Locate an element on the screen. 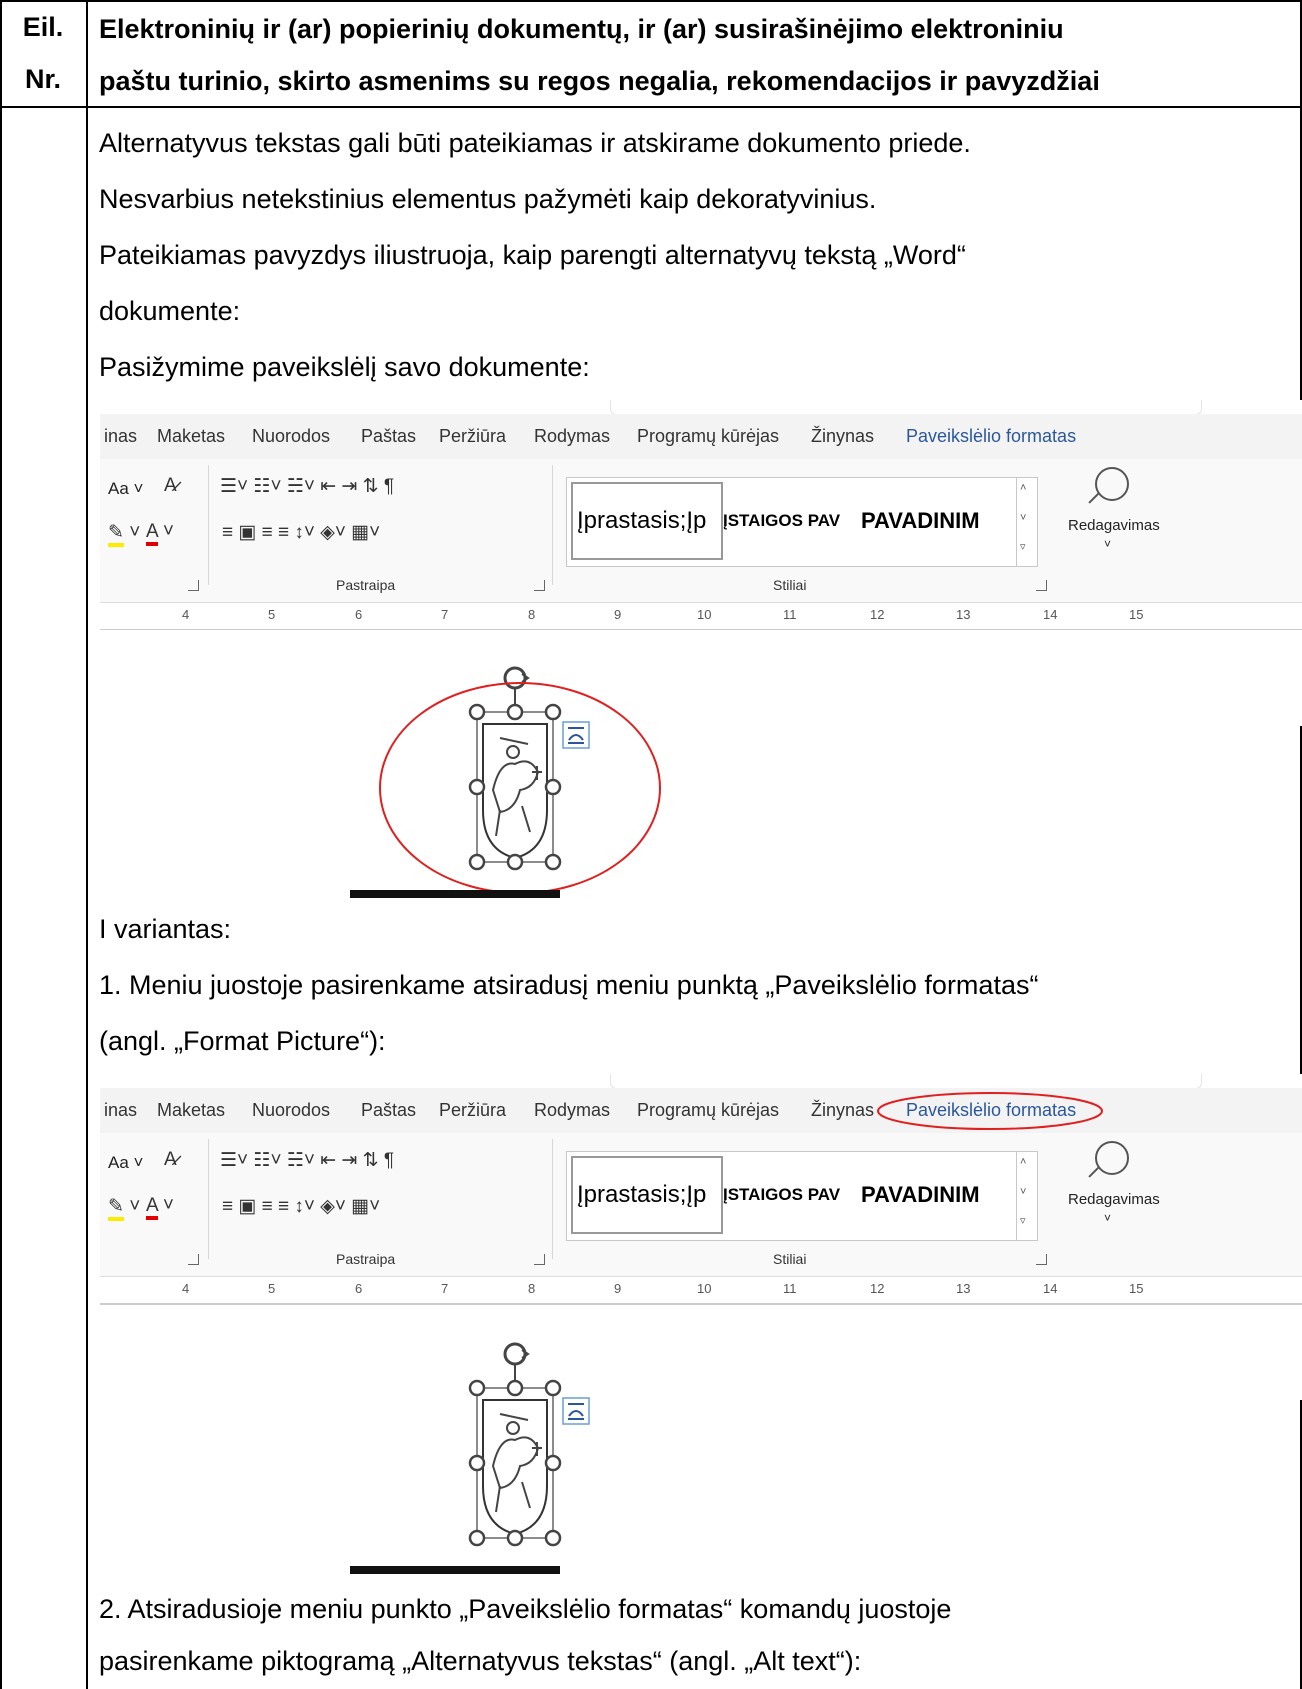  paragraph-tools-row-2b: ≡ ▣ ≡ ≡ ↕˅ ◈˅ ▦˅ is located at coordinates (301, 1206).